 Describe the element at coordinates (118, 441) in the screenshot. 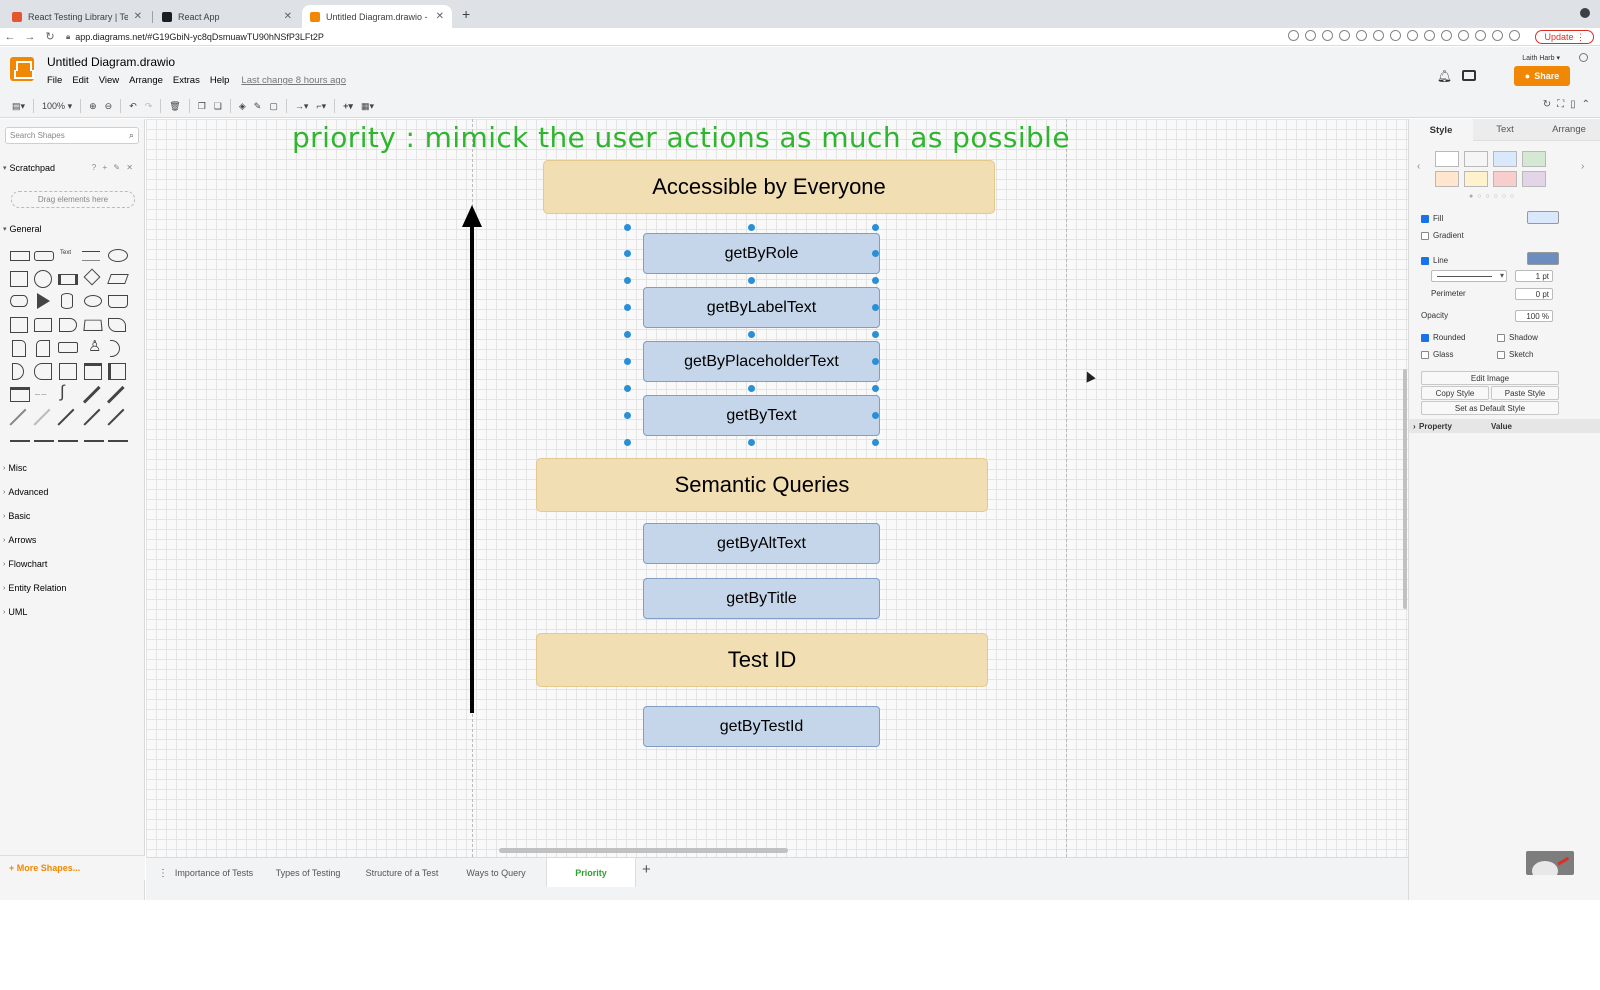

I see `arrow-link-shape` at that location.